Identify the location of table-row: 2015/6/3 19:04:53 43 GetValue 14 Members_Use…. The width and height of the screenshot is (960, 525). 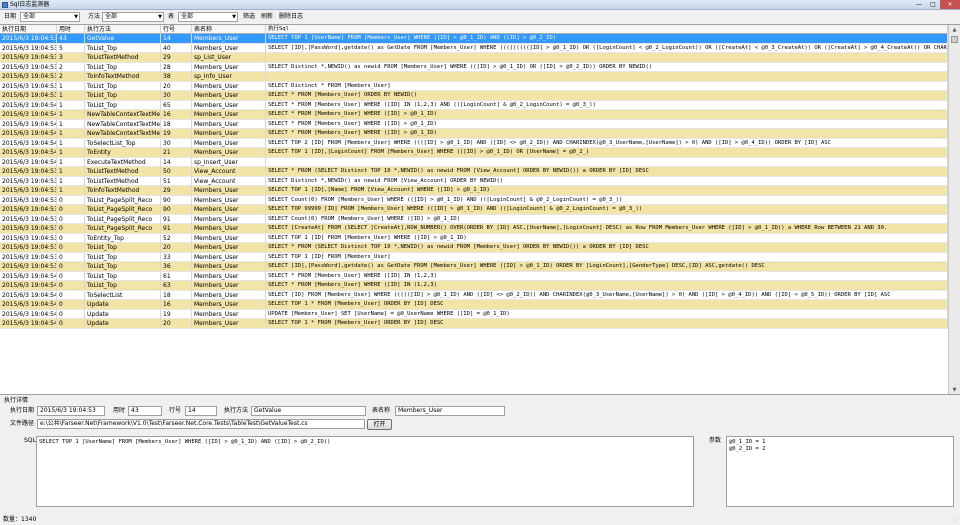
(474, 39).